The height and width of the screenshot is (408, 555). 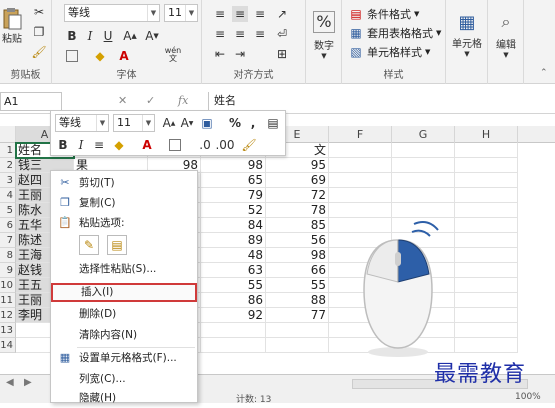 What do you see at coordinates (467, 35) in the screenshot?
I see `cells-button: ▦ 单元格 ▼` at bounding box center [467, 35].